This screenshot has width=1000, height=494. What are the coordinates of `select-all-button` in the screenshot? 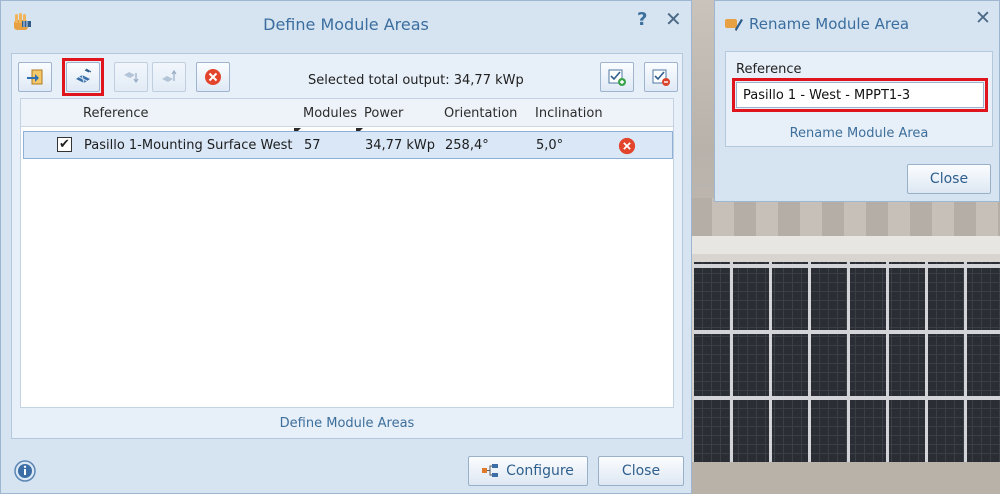 It's located at (617, 77).